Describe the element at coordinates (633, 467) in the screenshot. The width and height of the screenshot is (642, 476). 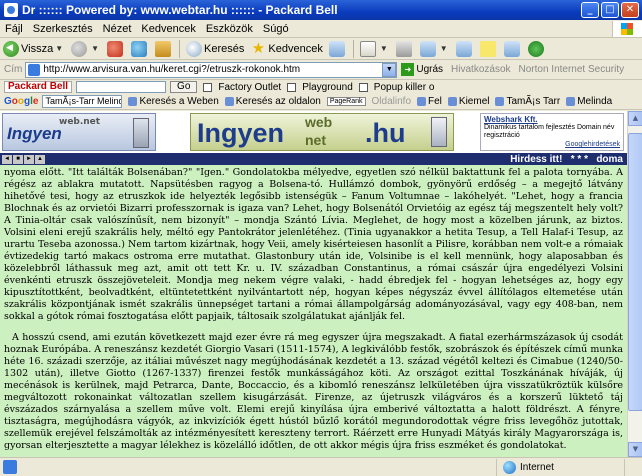
I see `resize-grip` at that location.